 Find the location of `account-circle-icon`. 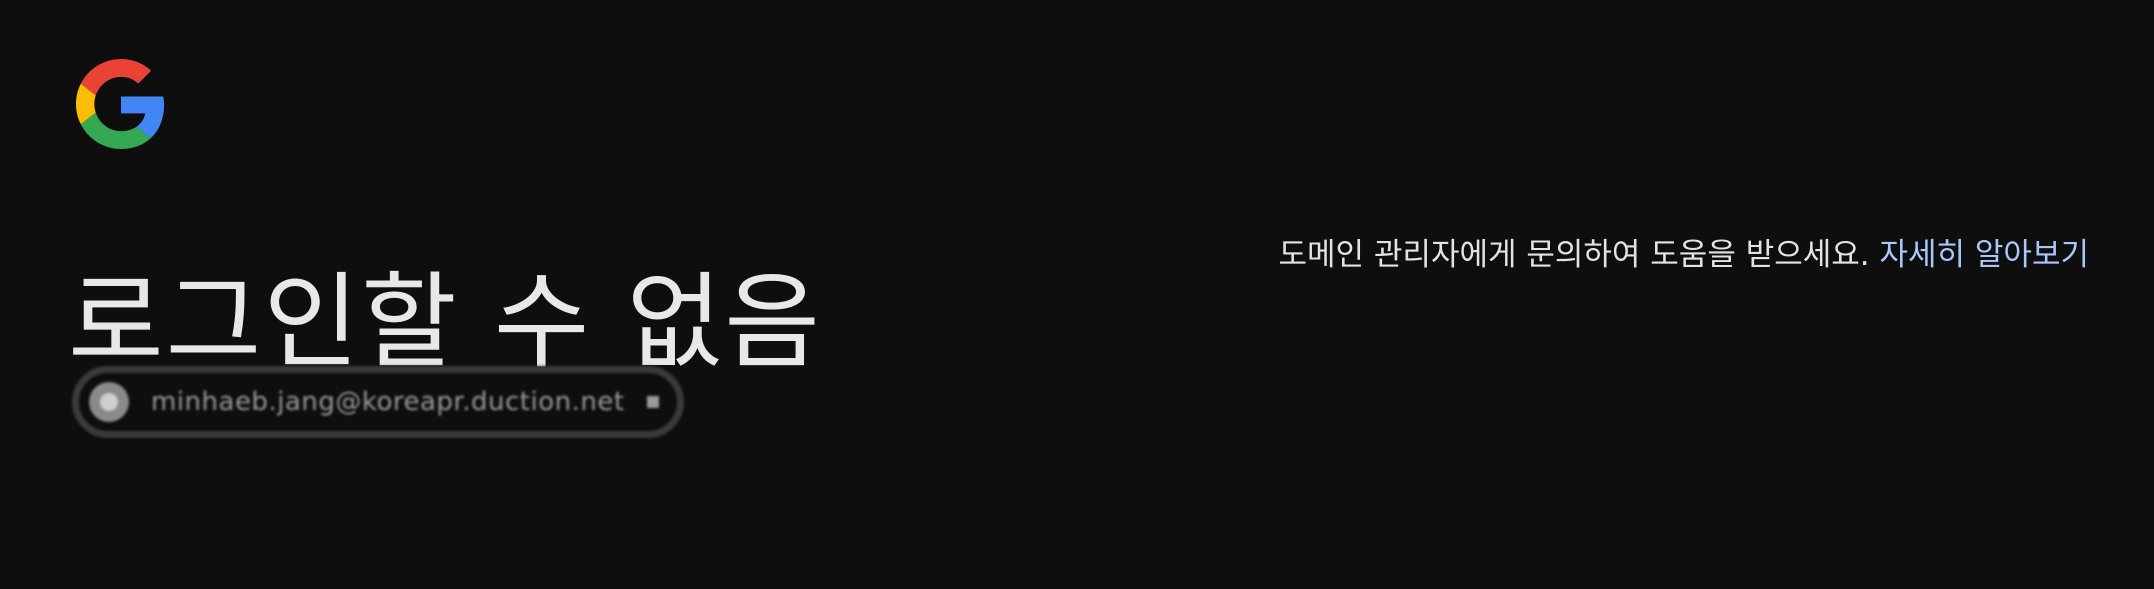

account-circle-icon is located at coordinates (109, 402).